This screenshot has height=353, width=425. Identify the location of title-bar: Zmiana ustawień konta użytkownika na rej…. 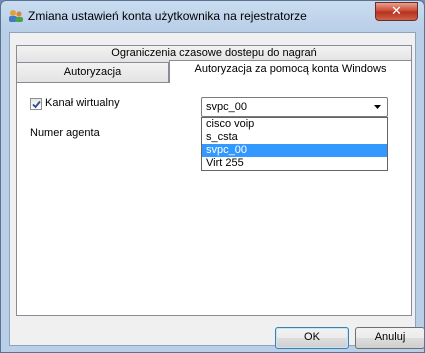
(212, 16).